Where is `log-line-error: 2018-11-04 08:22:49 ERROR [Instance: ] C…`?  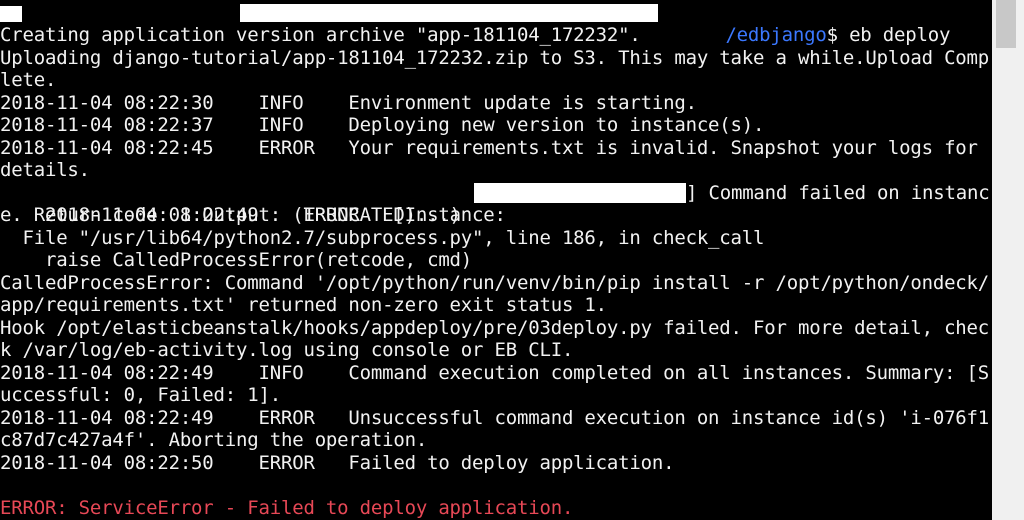 log-line-error: 2018-11-04 08:22:49 ERROR [Instance: ] C… is located at coordinates (496, 204).